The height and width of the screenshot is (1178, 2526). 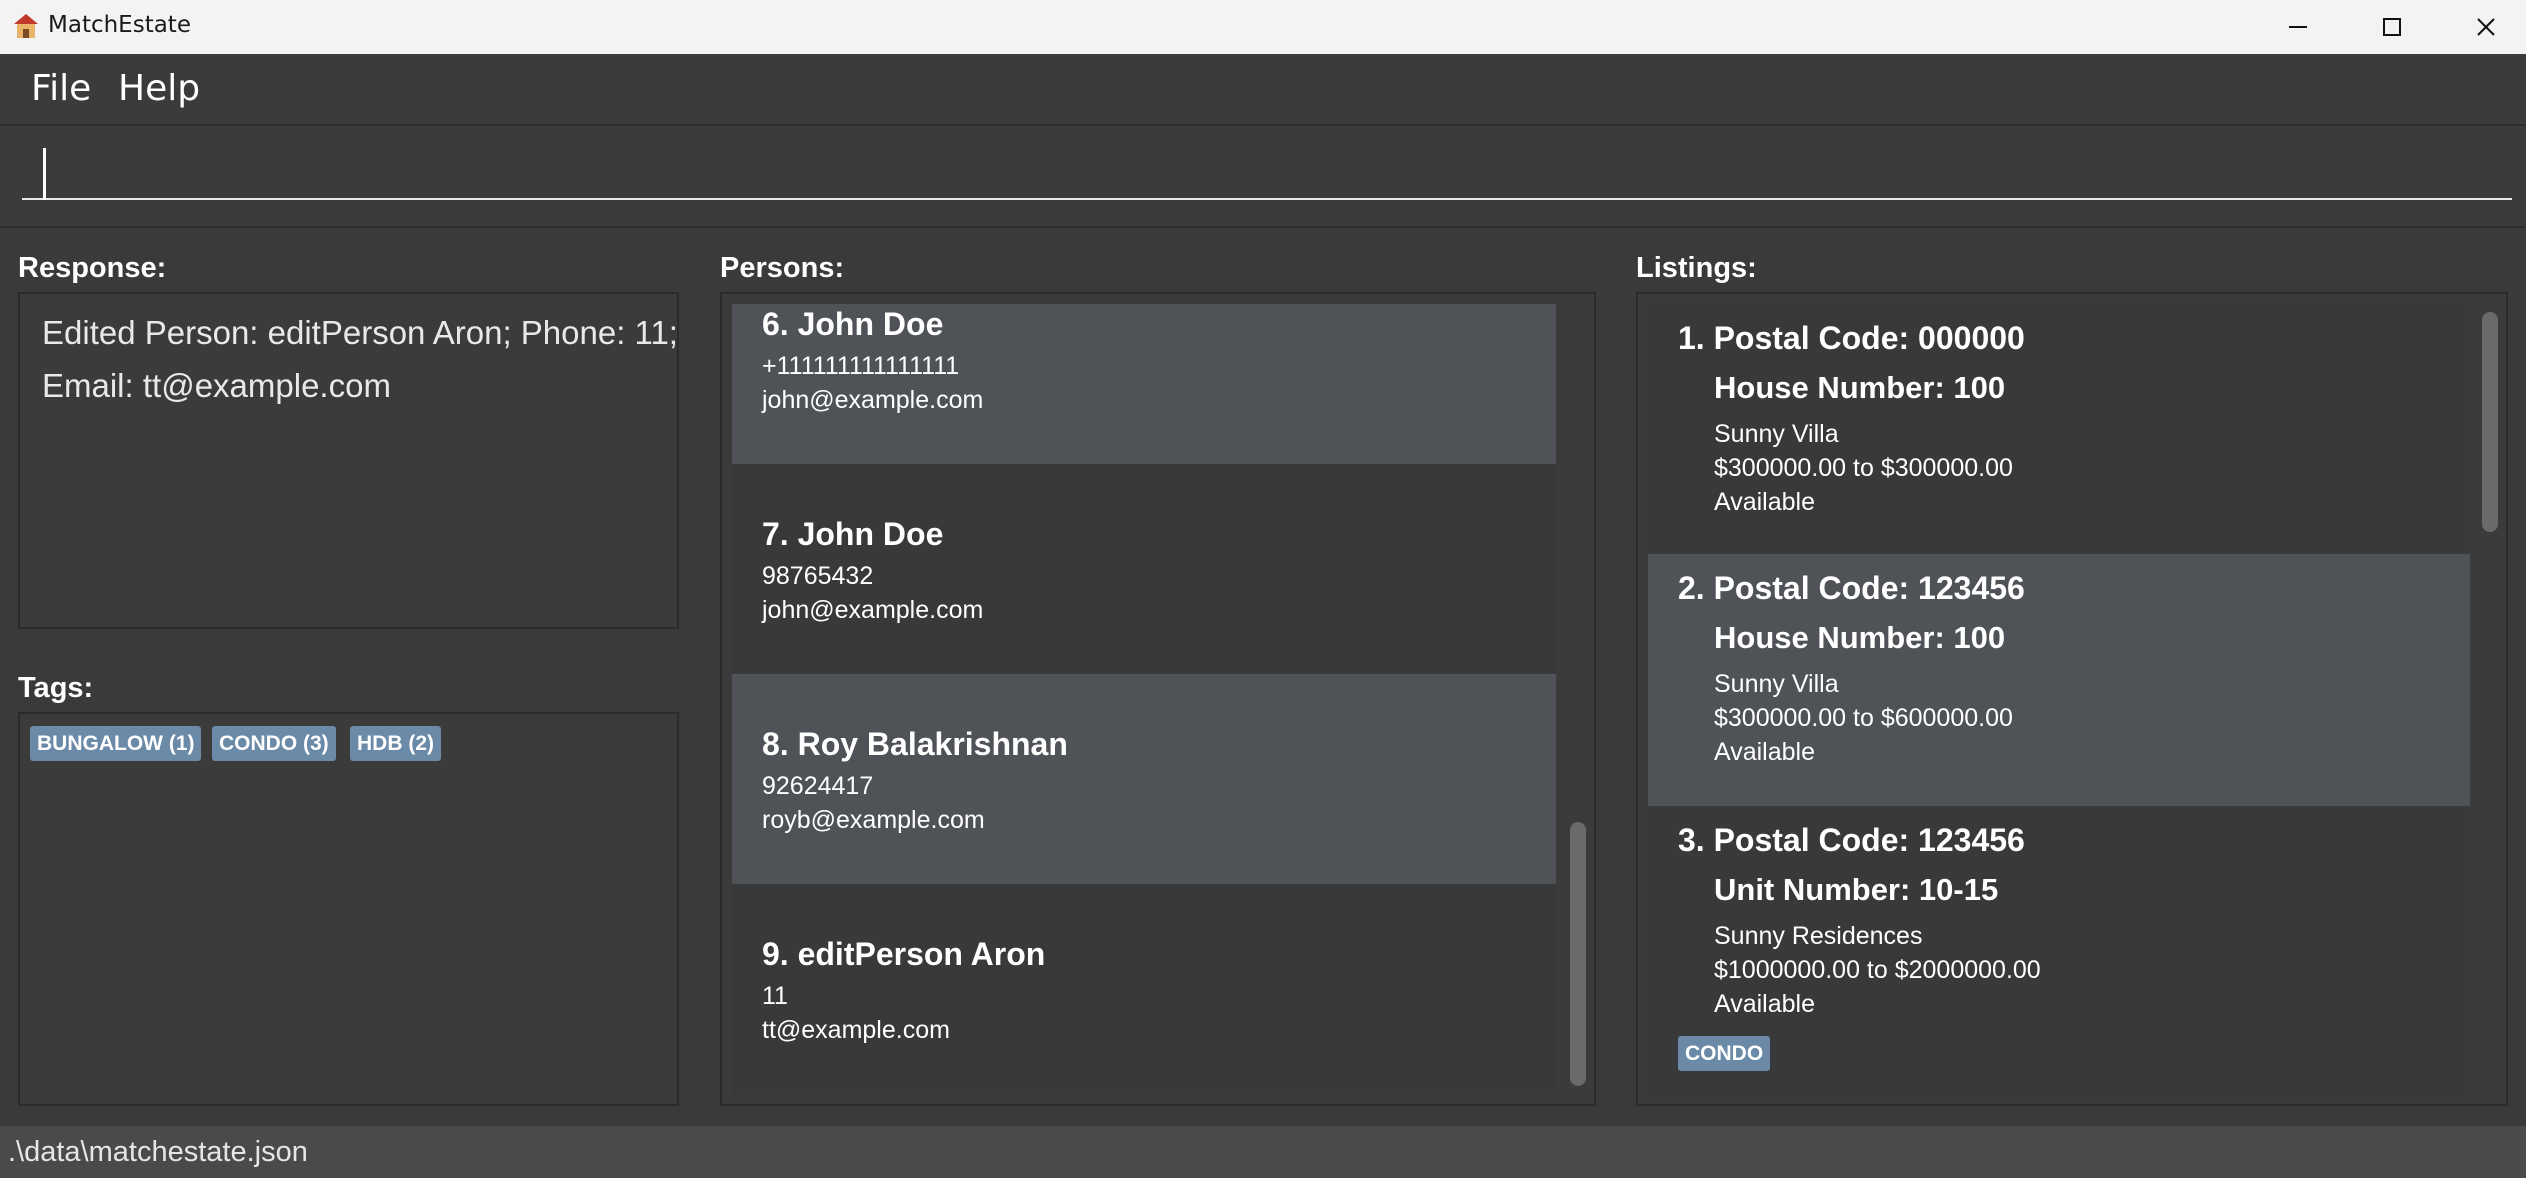 I want to click on tags-label: Tags:, so click(x=56, y=688).